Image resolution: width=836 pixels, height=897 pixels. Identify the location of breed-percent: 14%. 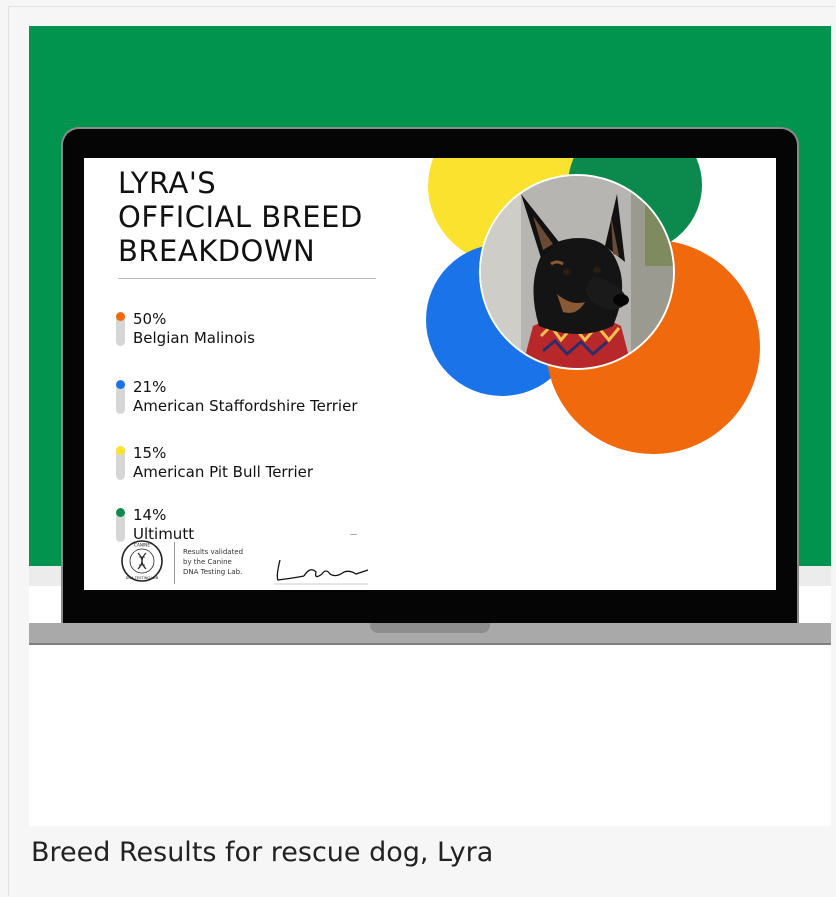
(150, 515).